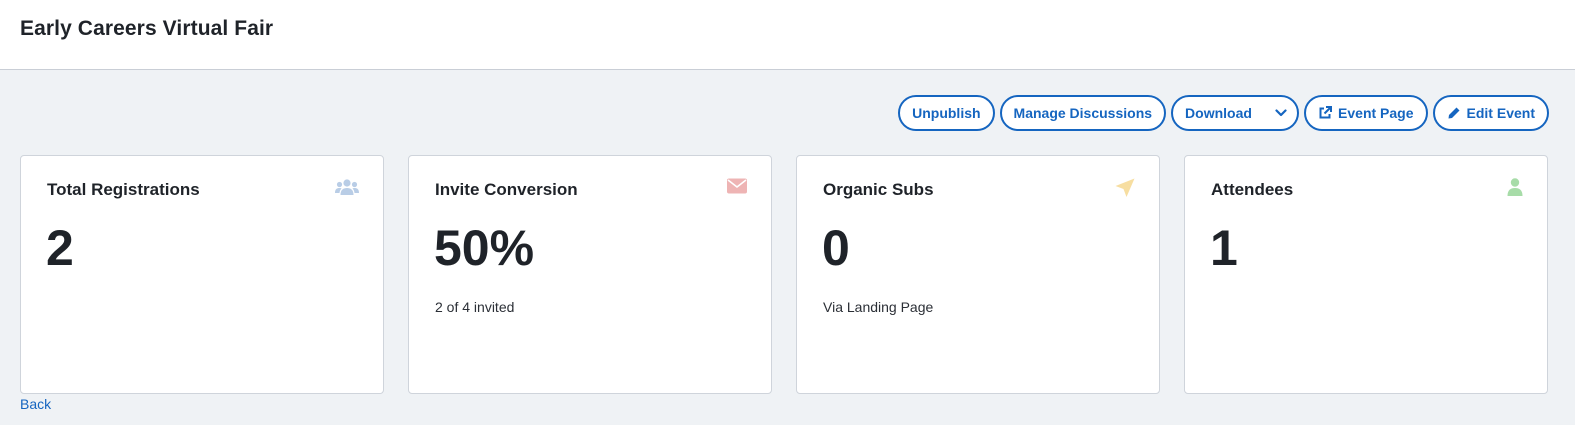  What do you see at coordinates (1281, 113) in the screenshot?
I see `chevron-down-icon` at bounding box center [1281, 113].